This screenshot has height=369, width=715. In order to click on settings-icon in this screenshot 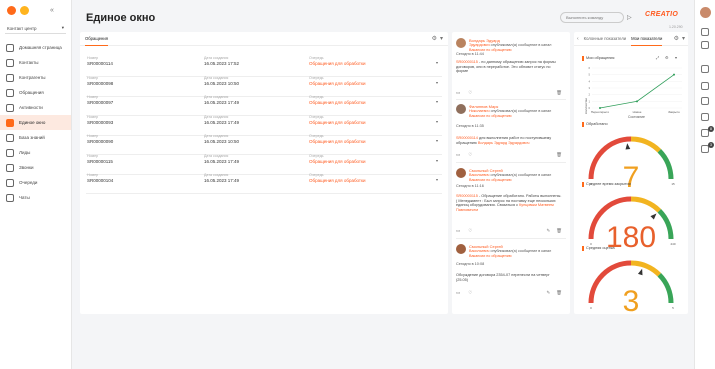, I will do `click(705, 32)`.